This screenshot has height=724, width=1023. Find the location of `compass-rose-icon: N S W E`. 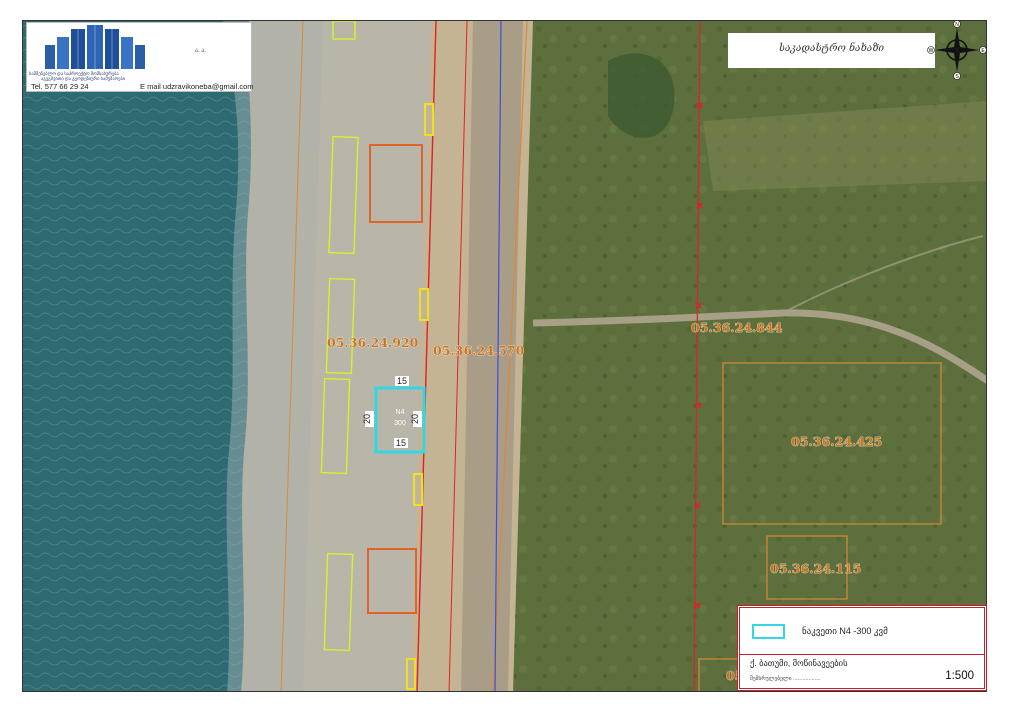

compass-rose-icon: N S W E is located at coordinates (957, 50).